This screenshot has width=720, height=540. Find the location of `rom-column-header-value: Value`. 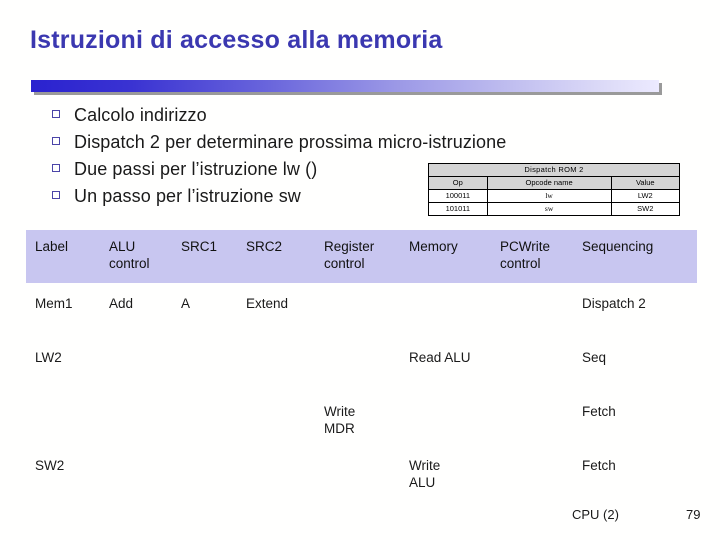

rom-column-header-value: Value is located at coordinates (645, 183).